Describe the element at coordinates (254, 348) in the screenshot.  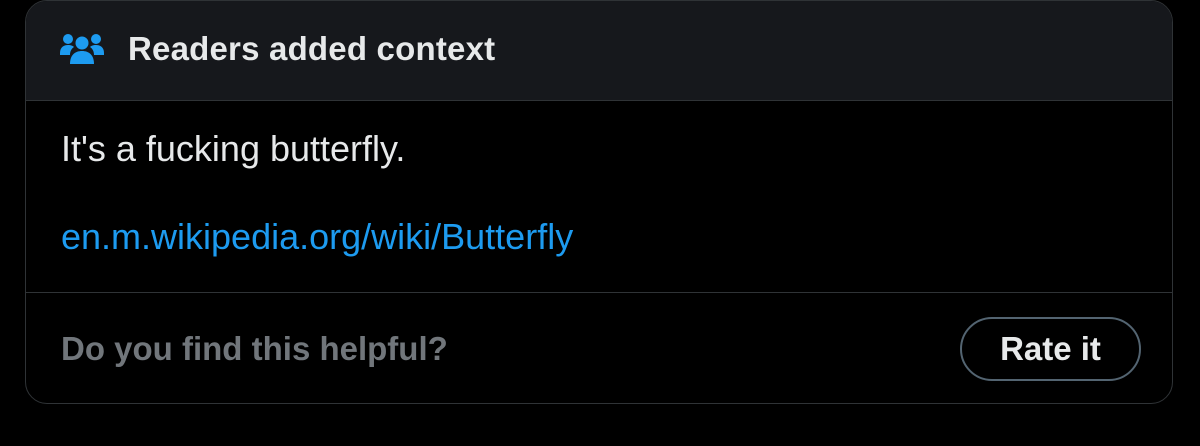
I see `helpful-question: Do you find this helpful?` at that location.